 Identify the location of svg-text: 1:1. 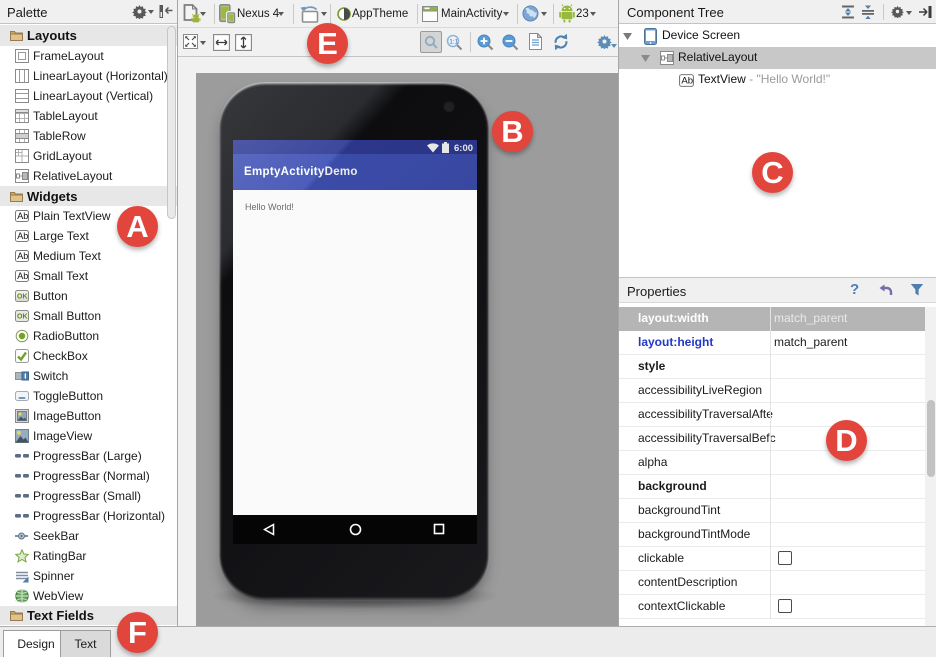
(453, 42).